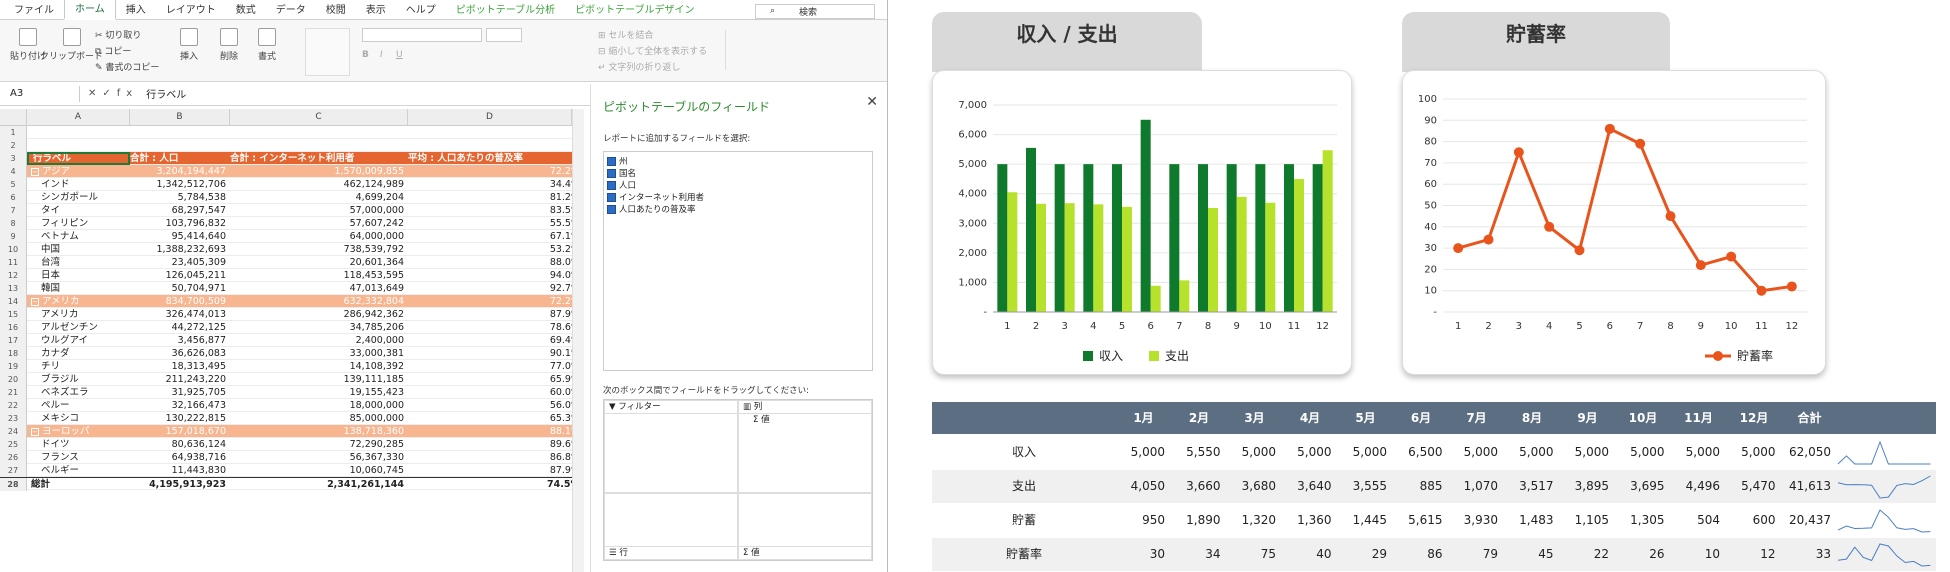 The width and height of the screenshot is (1950, 572). I want to click on column-header-a: A, so click(78, 117).